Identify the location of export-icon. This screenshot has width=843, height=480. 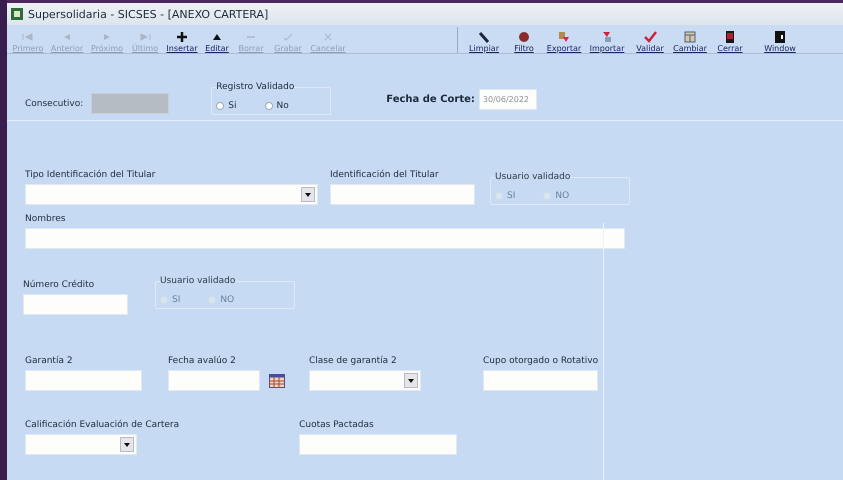
(564, 37).